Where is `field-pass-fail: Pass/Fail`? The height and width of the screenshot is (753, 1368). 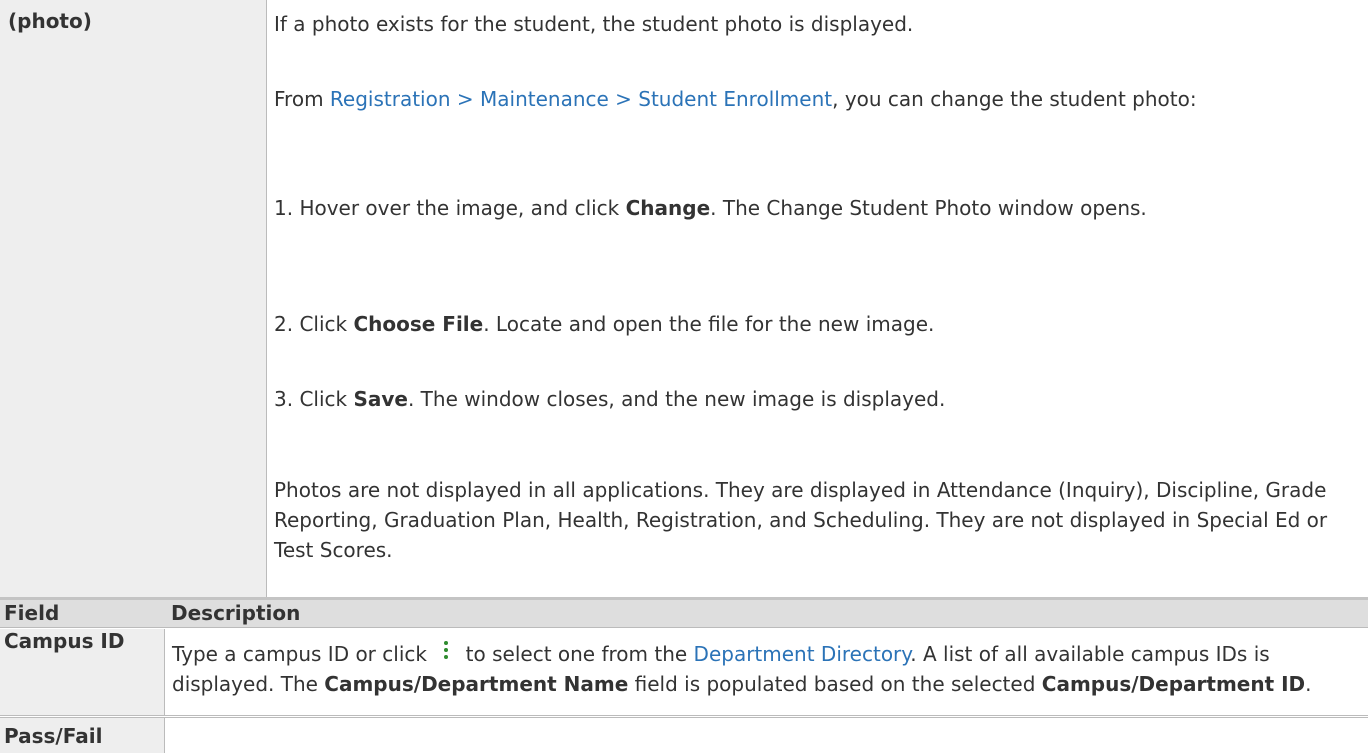 field-pass-fail: Pass/Fail is located at coordinates (53, 736).